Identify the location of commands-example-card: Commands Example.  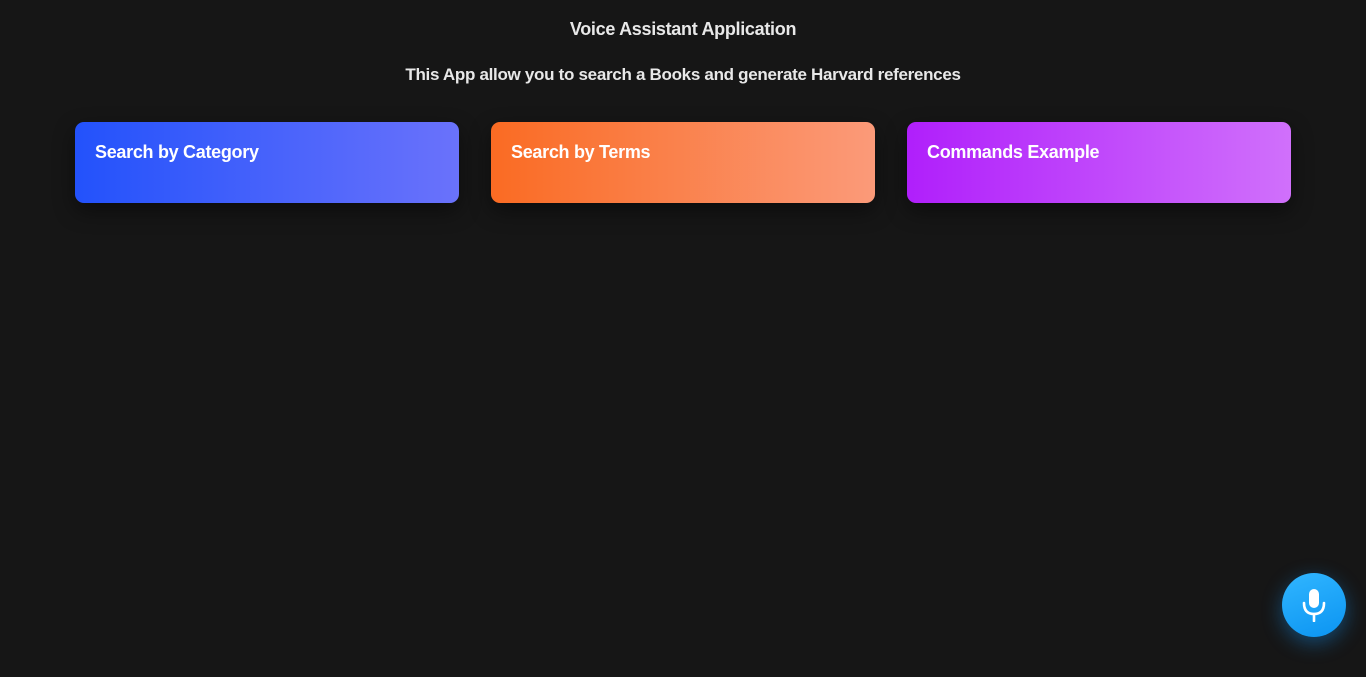
(1099, 162).